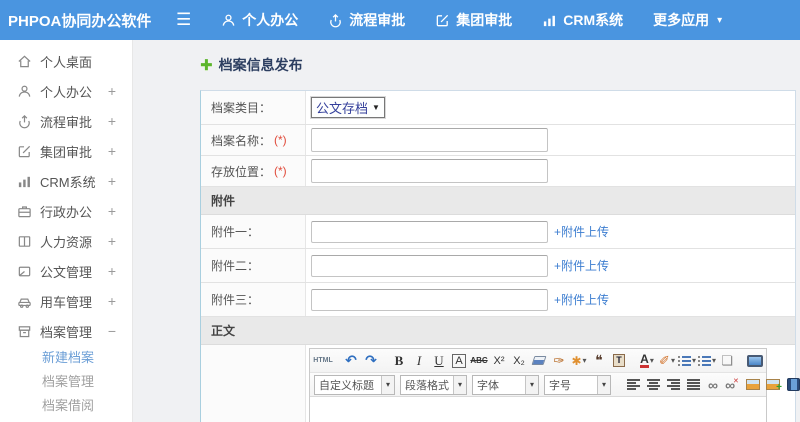 This screenshot has width=800, height=422. What do you see at coordinates (505, 384) in the screenshot?
I see `font-family-select: 字体 ▾` at bounding box center [505, 384].